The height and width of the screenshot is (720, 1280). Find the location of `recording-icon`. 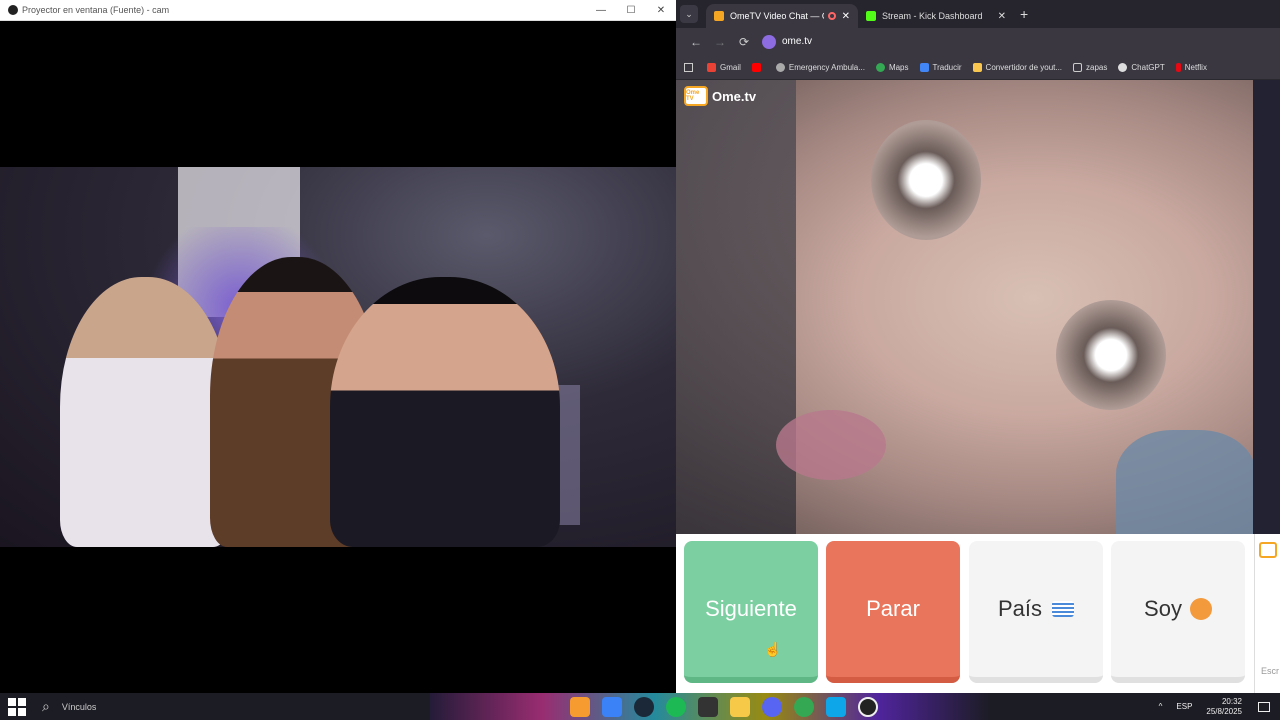

recording-icon is located at coordinates (831, 16).